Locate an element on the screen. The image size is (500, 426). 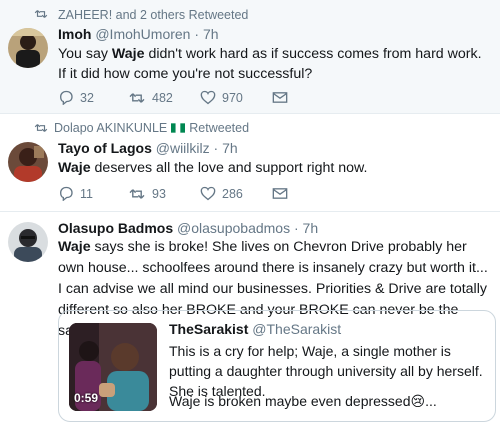
quoted-header: TheSarakist @TheSarakist is located at coordinates (255, 329).